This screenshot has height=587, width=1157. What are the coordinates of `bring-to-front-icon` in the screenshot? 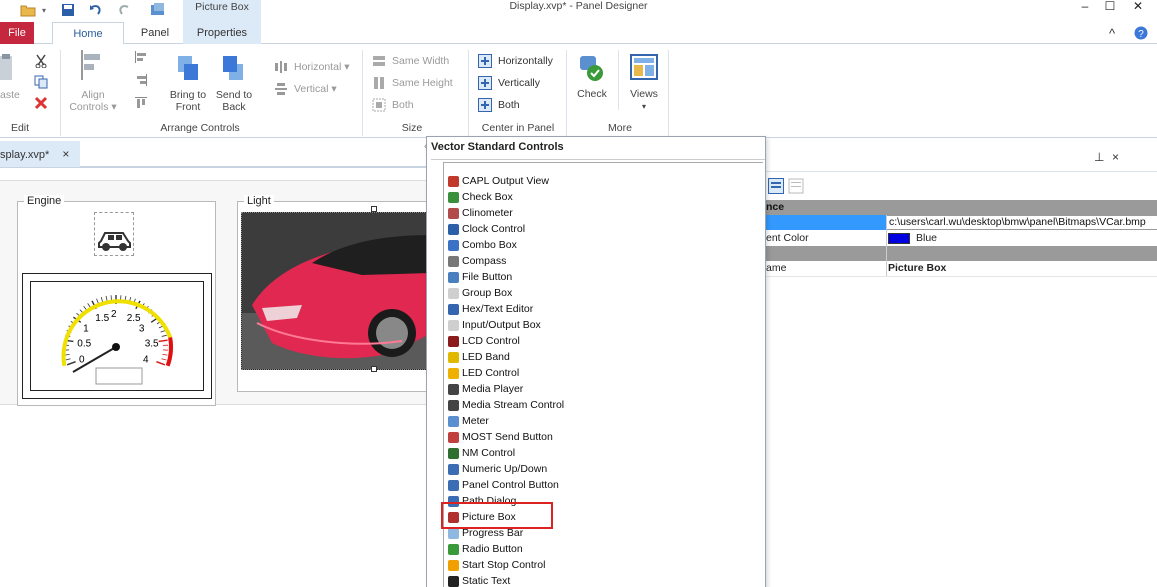 It's located at (189, 70).